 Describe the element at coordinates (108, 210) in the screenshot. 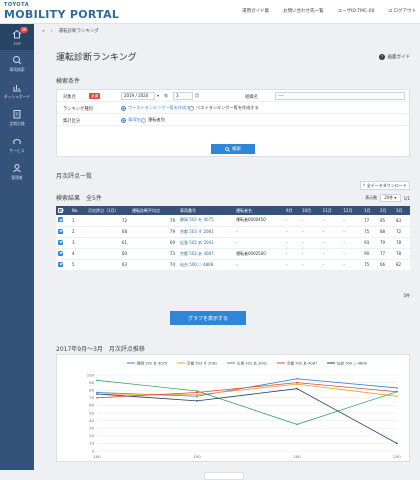

I see `col-monthly-score: 月次評点（1月）` at that location.